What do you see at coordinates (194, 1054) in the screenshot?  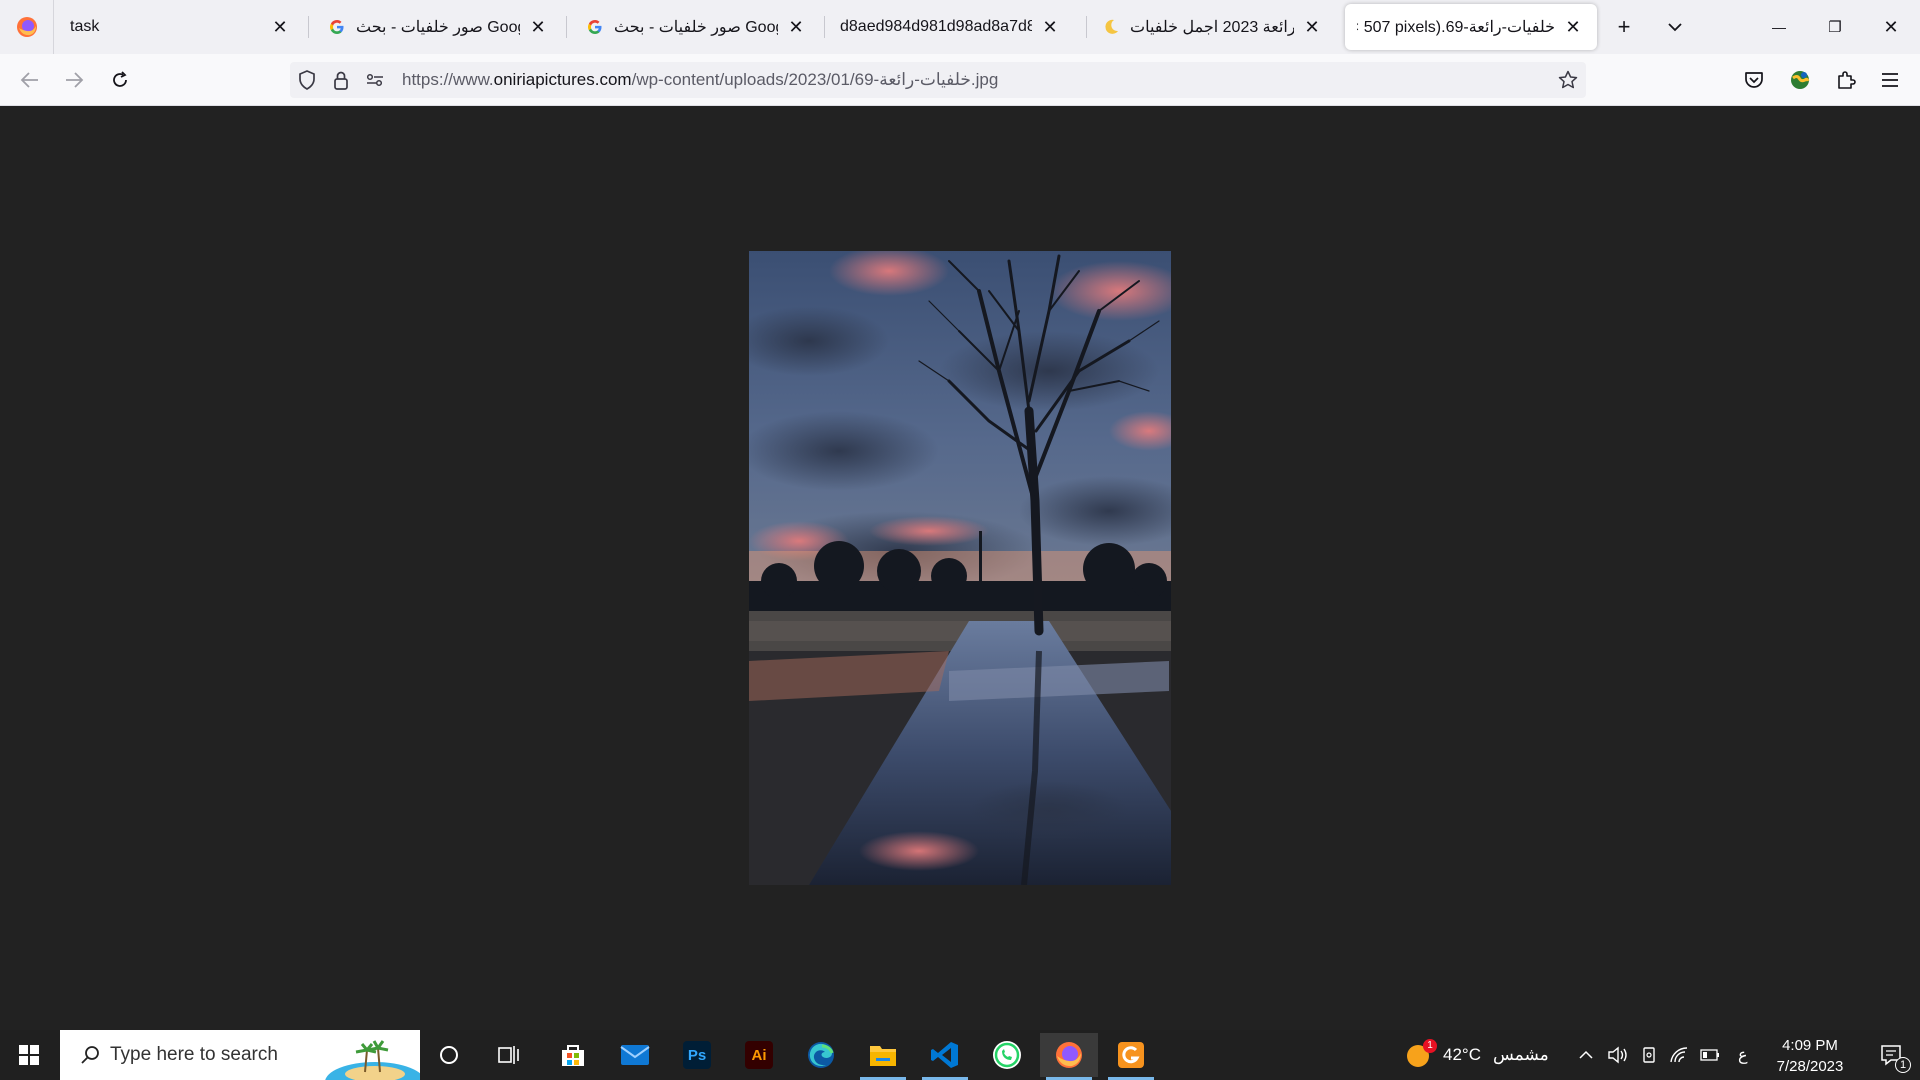 I see `search-placeholder: Type here to search` at bounding box center [194, 1054].